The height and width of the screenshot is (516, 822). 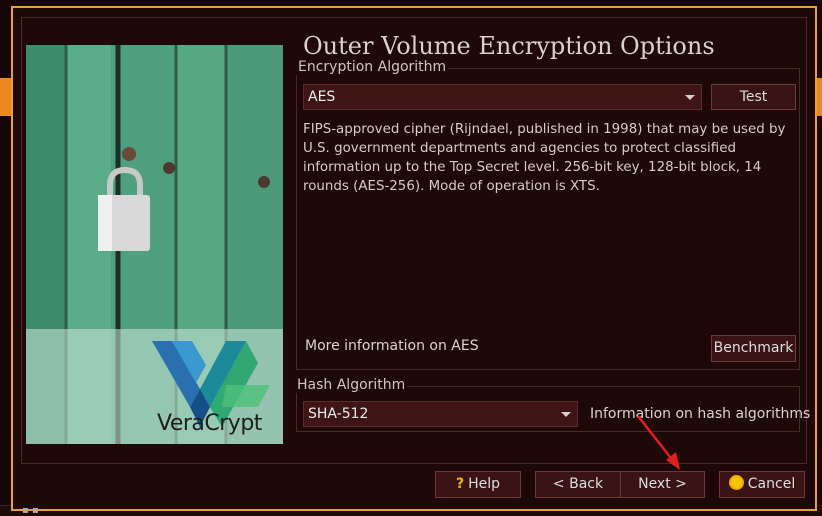 I want to click on cancel-button-label: Cancel, so click(x=771, y=484).